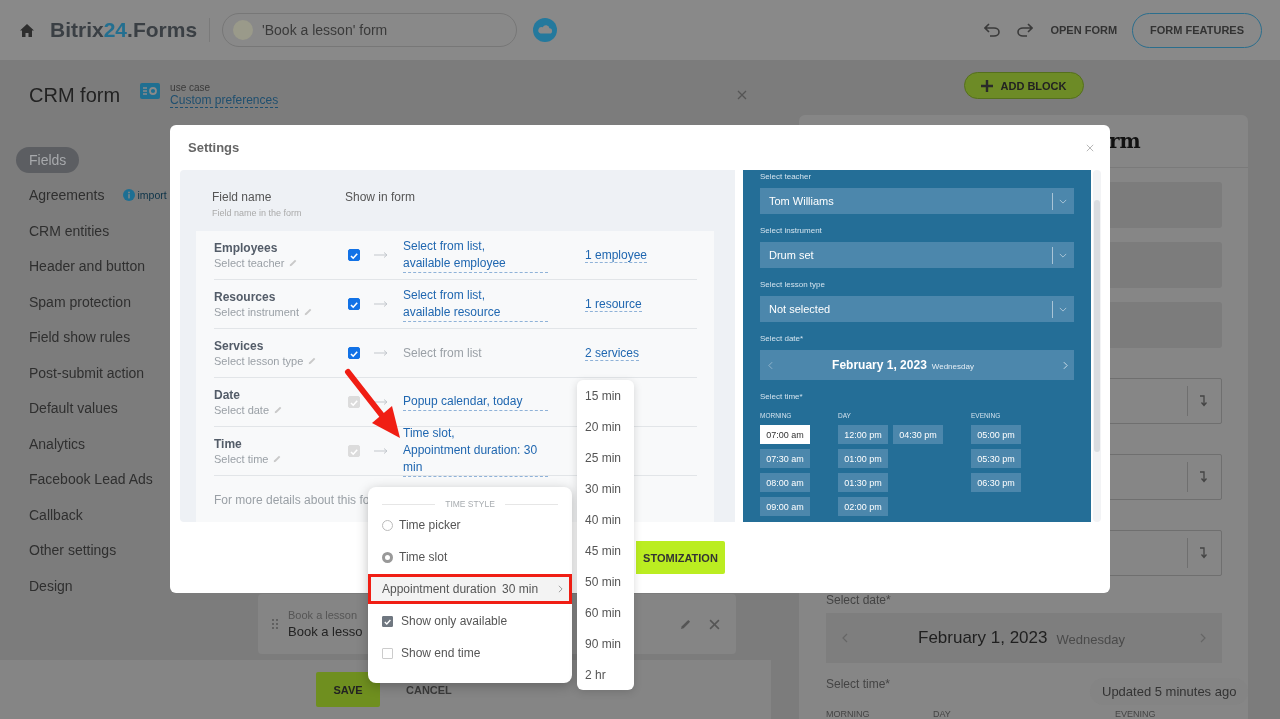  I want to click on page-title: CRM form, so click(75, 95).